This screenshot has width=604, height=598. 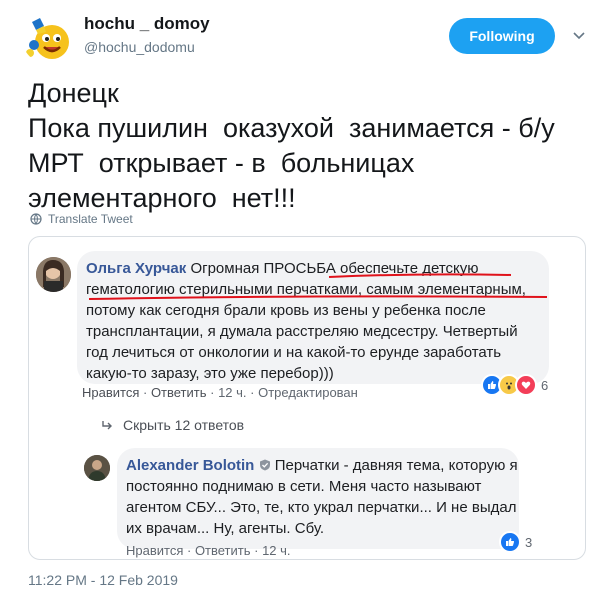 I want to click on reply-line: Перчатки - давняя тема, которую я, so click(x=396, y=465).